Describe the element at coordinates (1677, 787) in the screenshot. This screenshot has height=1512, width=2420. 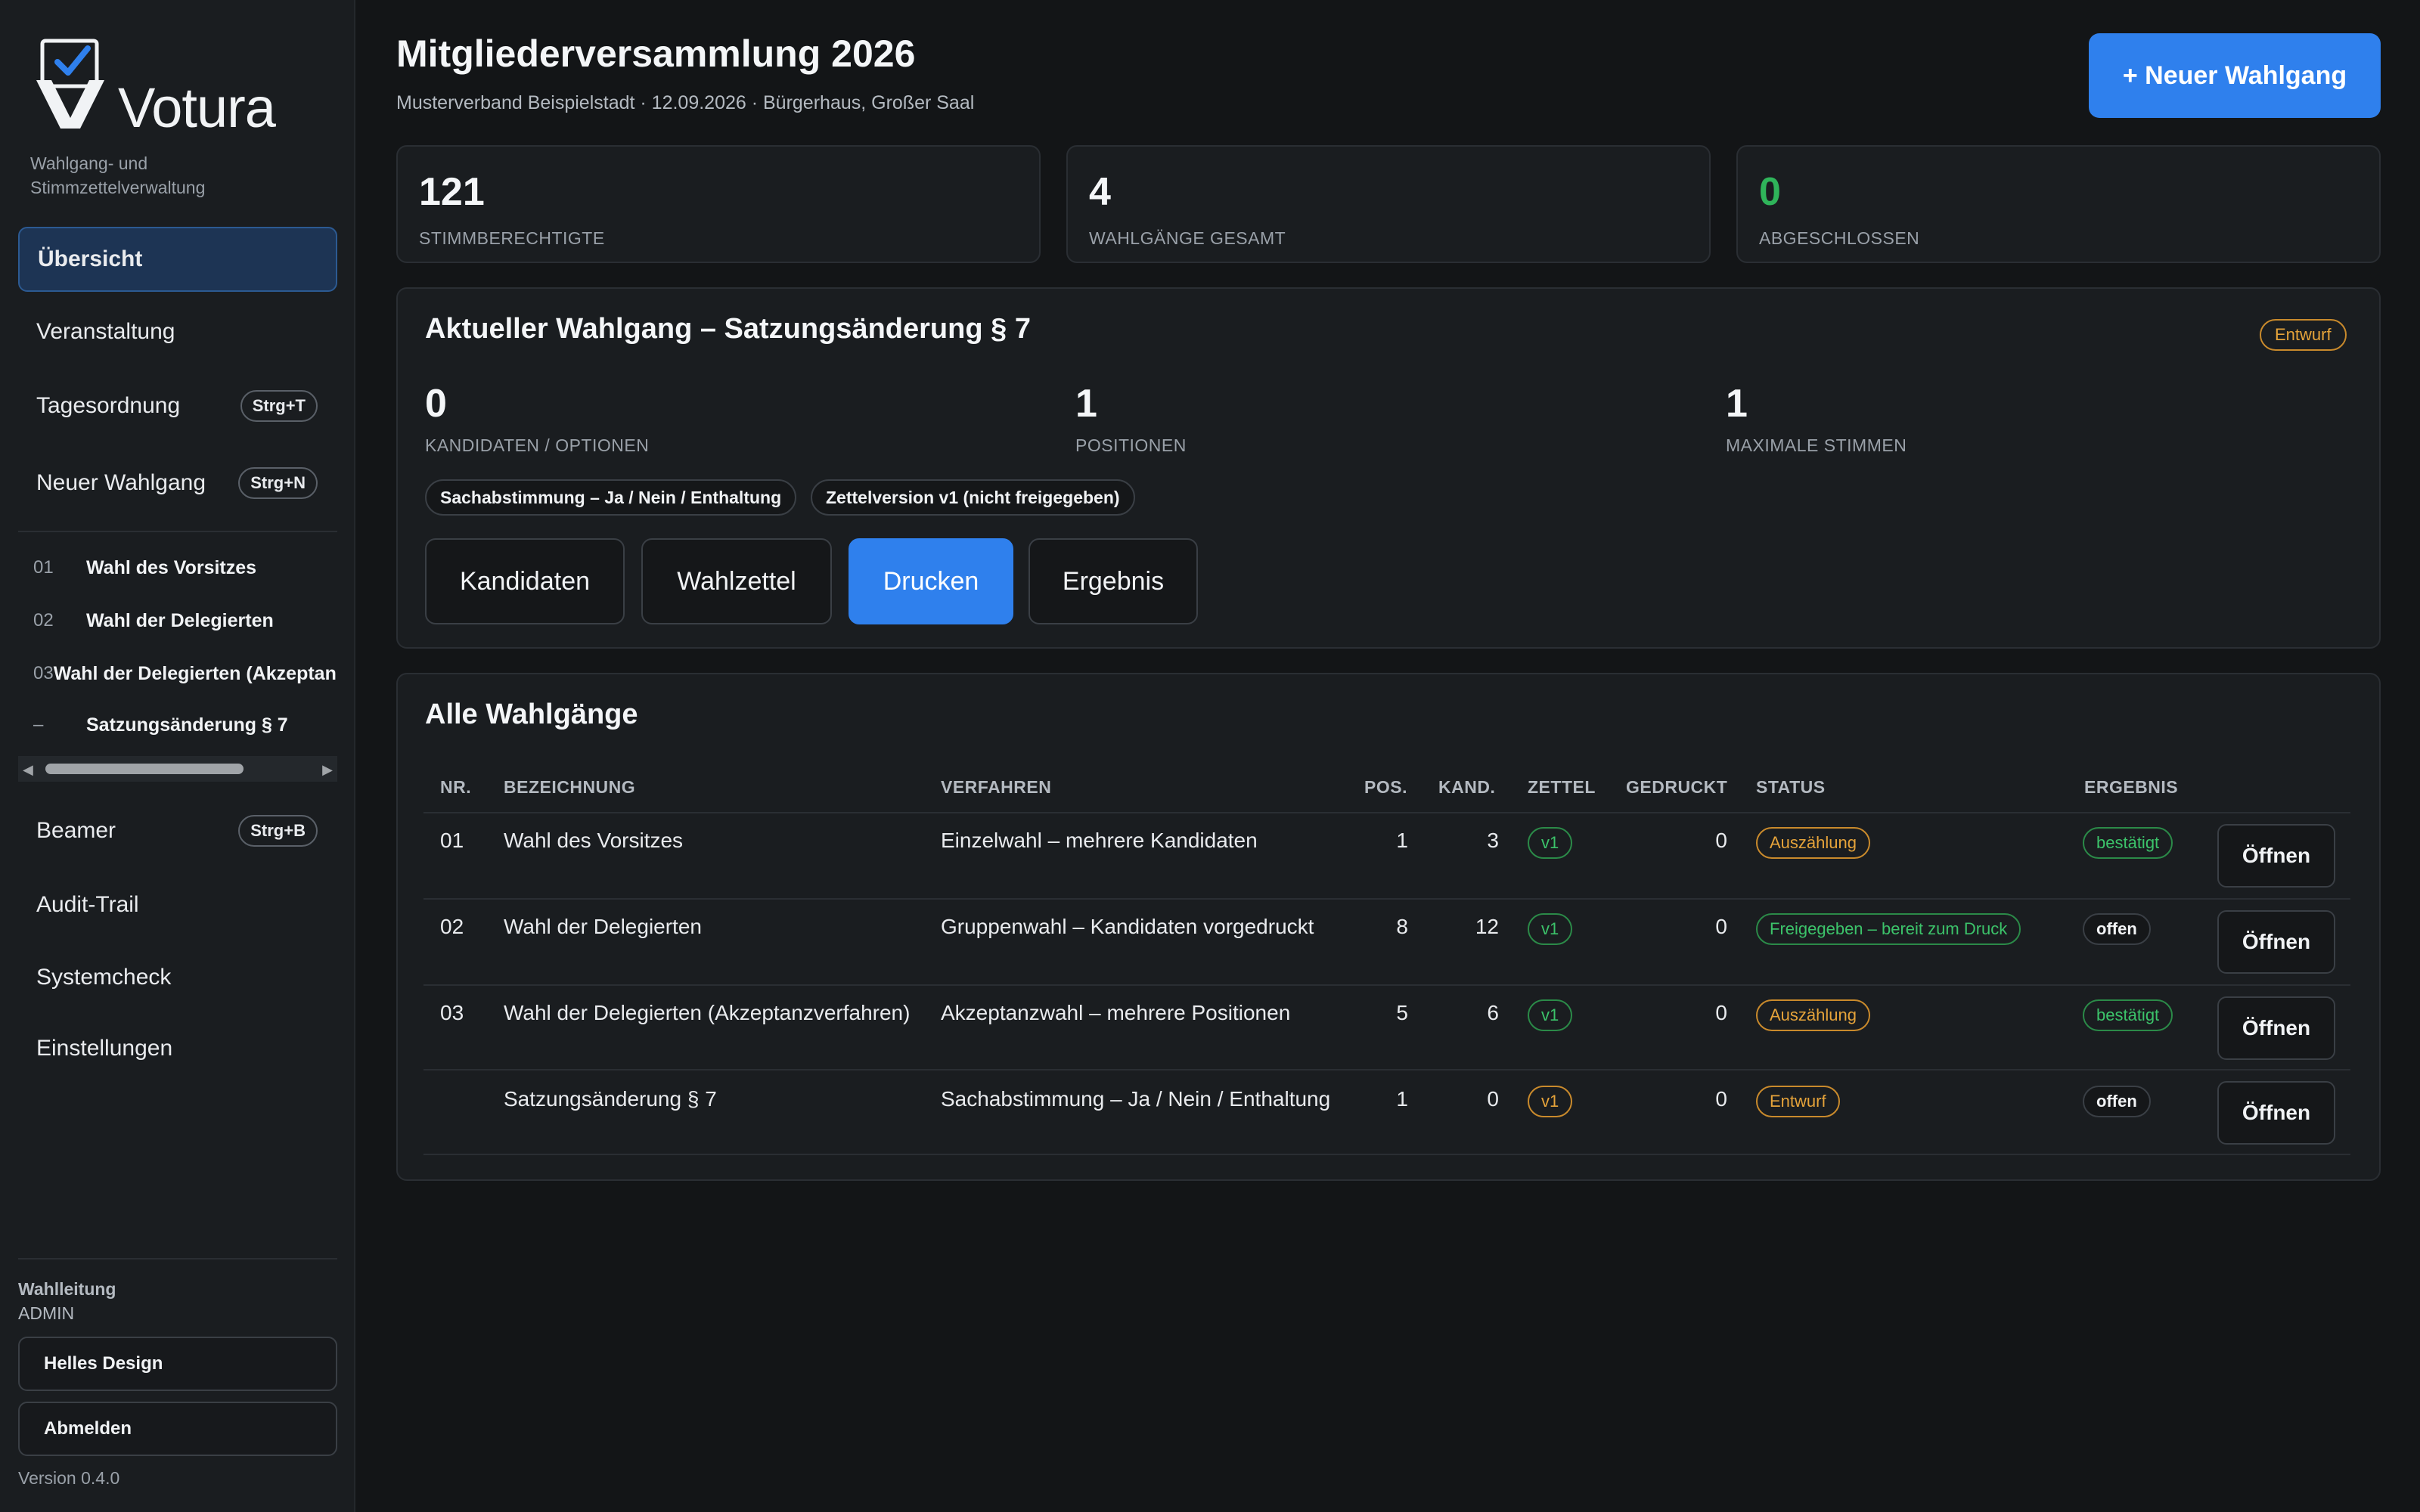
I see `col-header-printed: GEDRUCKT` at that location.